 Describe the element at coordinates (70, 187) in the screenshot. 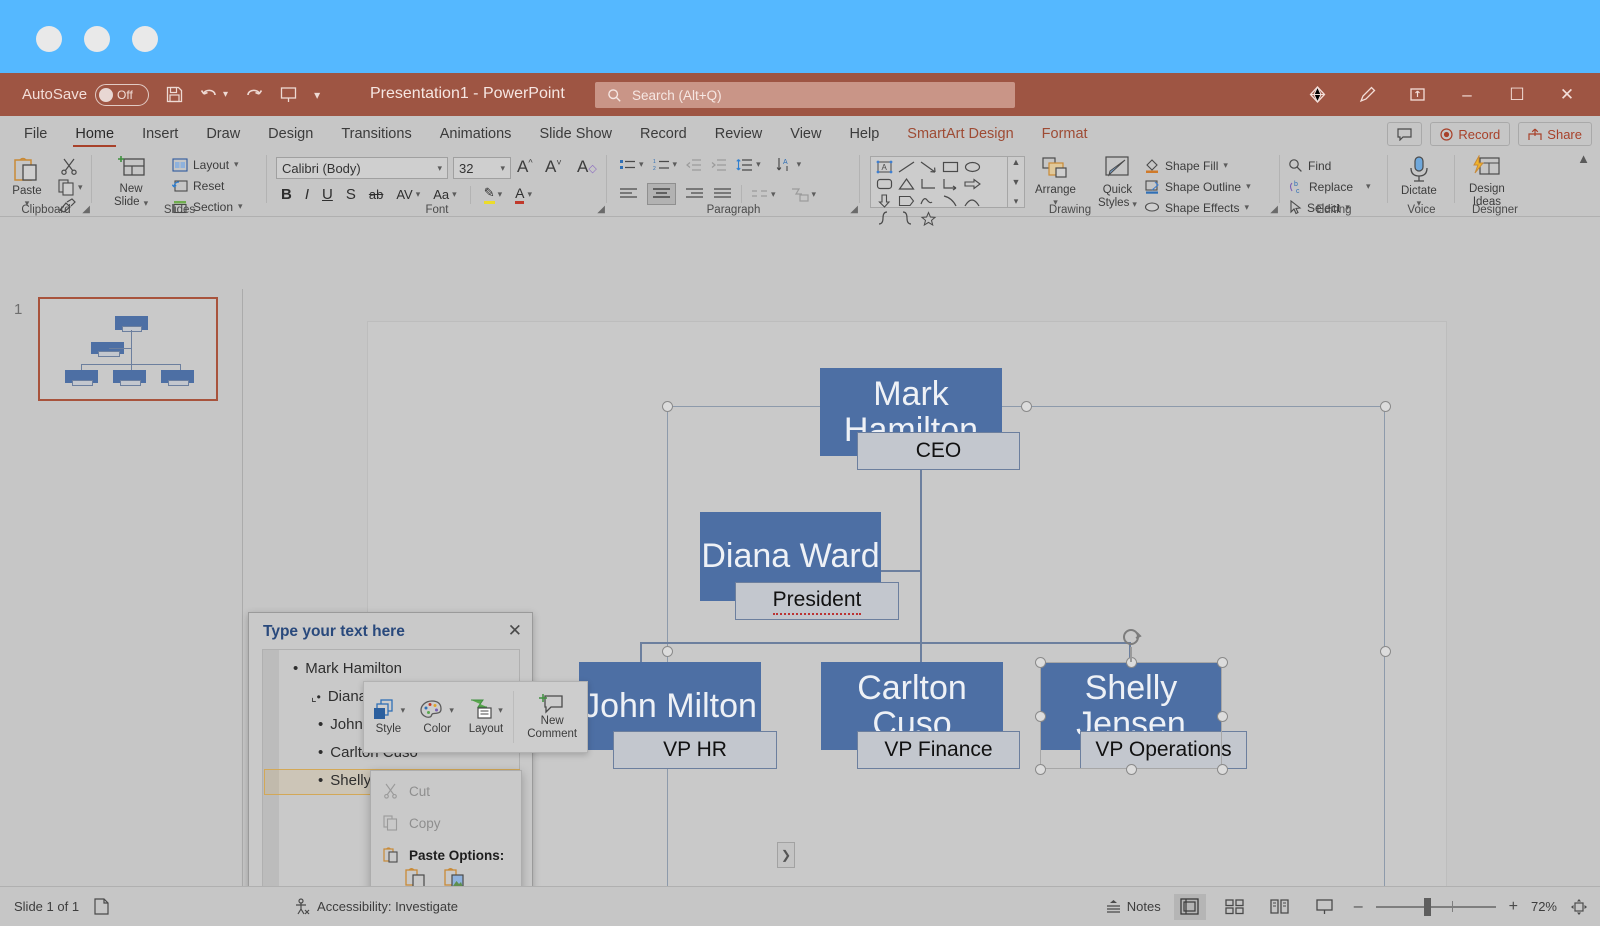

I see `copy-button: ▾` at that location.